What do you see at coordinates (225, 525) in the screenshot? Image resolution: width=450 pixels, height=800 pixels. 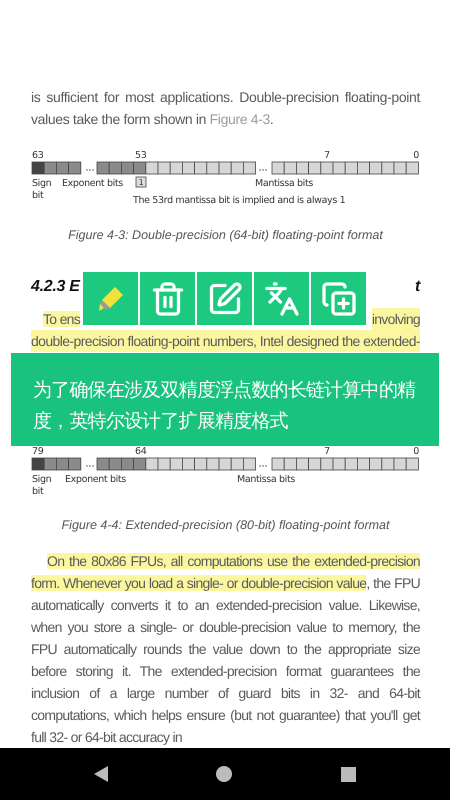 I see `figure-caption: Figure 4-4: Extended-precision (80-bit) floating-point format` at bounding box center [225, 525].